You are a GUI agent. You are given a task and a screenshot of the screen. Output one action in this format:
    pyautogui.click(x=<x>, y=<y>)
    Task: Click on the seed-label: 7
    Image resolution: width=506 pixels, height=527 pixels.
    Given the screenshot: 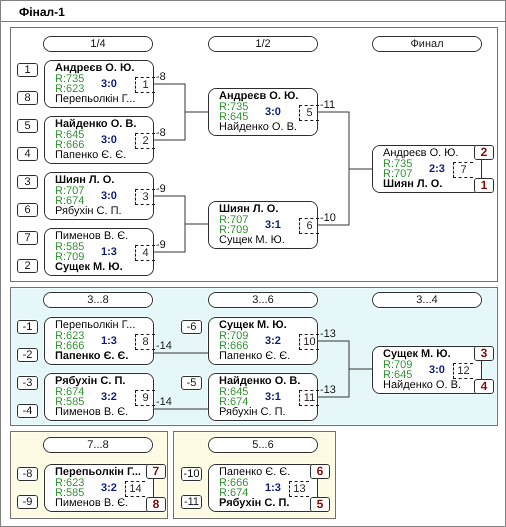 What is the action you would take?
    pyautogui.click(x=27, y=238)
    